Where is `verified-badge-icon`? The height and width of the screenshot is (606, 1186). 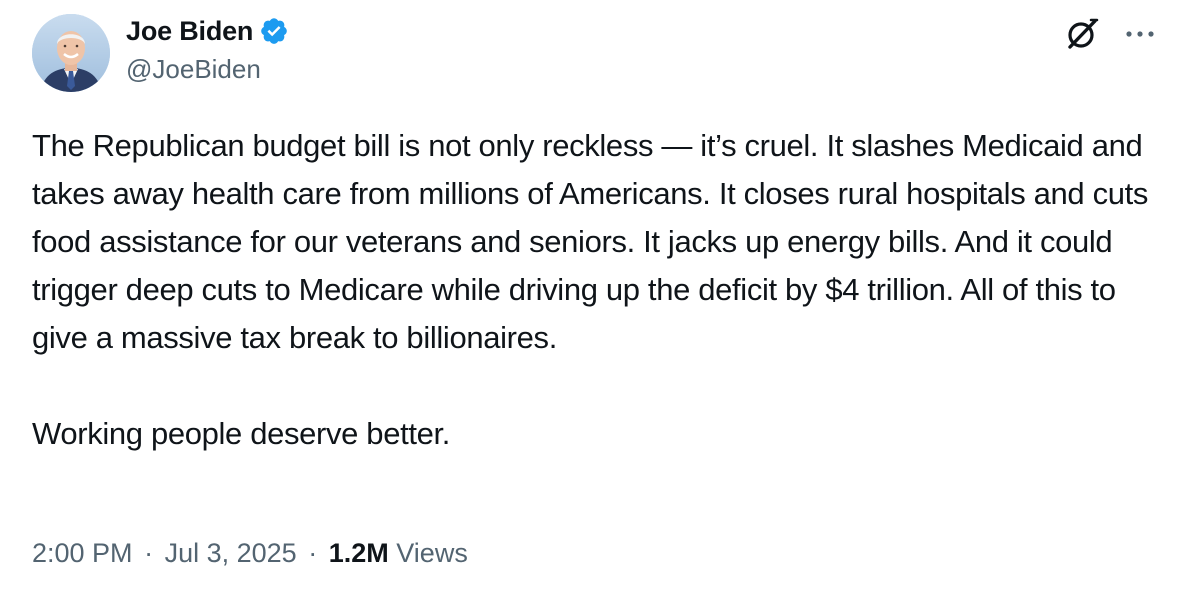
verified-badge-icon is located at coordinates (274, 31).